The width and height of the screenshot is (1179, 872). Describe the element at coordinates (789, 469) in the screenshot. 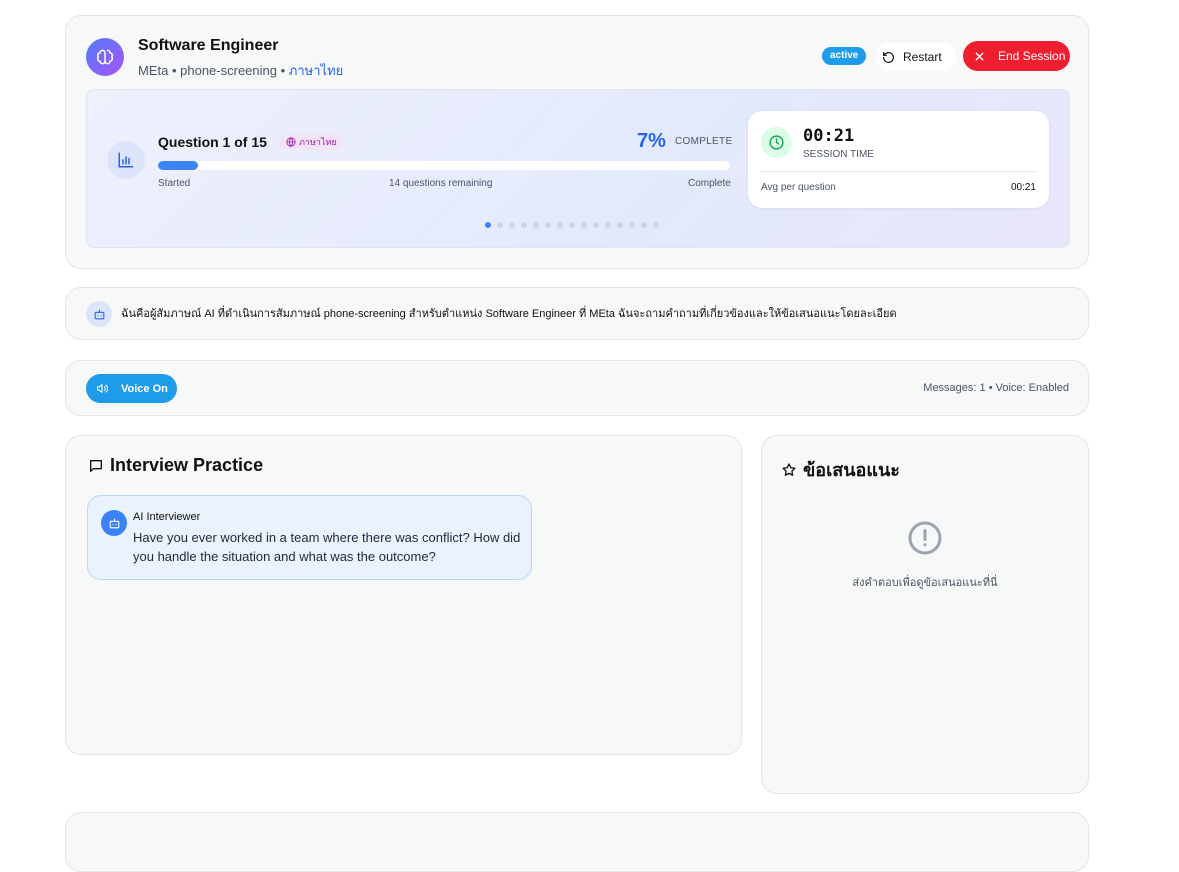

I see `star-icon` at that location.